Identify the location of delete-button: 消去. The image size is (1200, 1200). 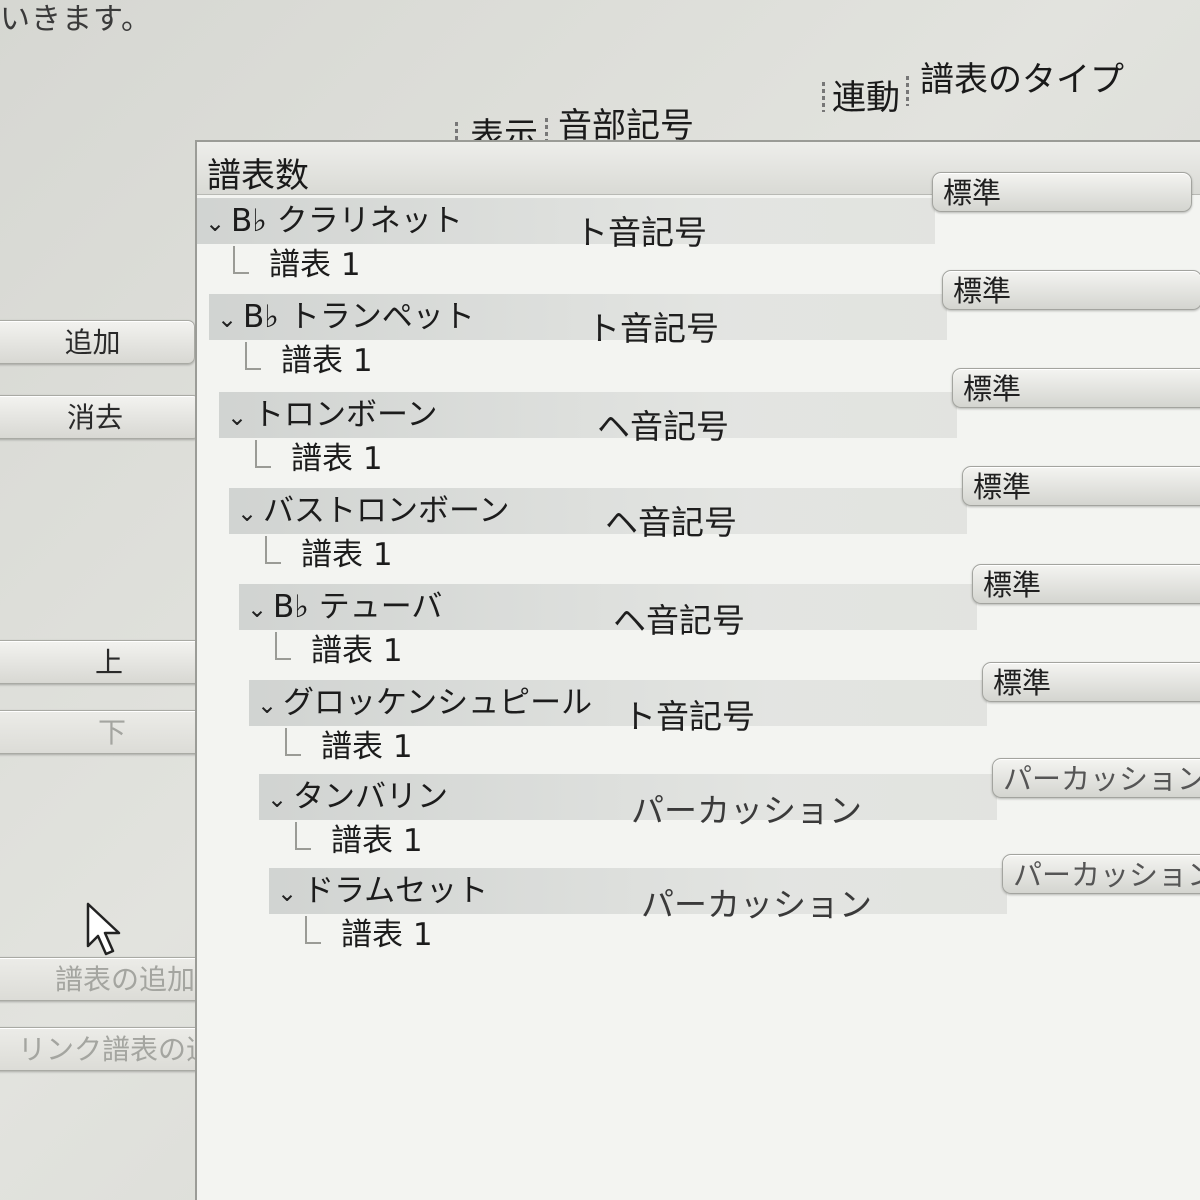
(100, 417).